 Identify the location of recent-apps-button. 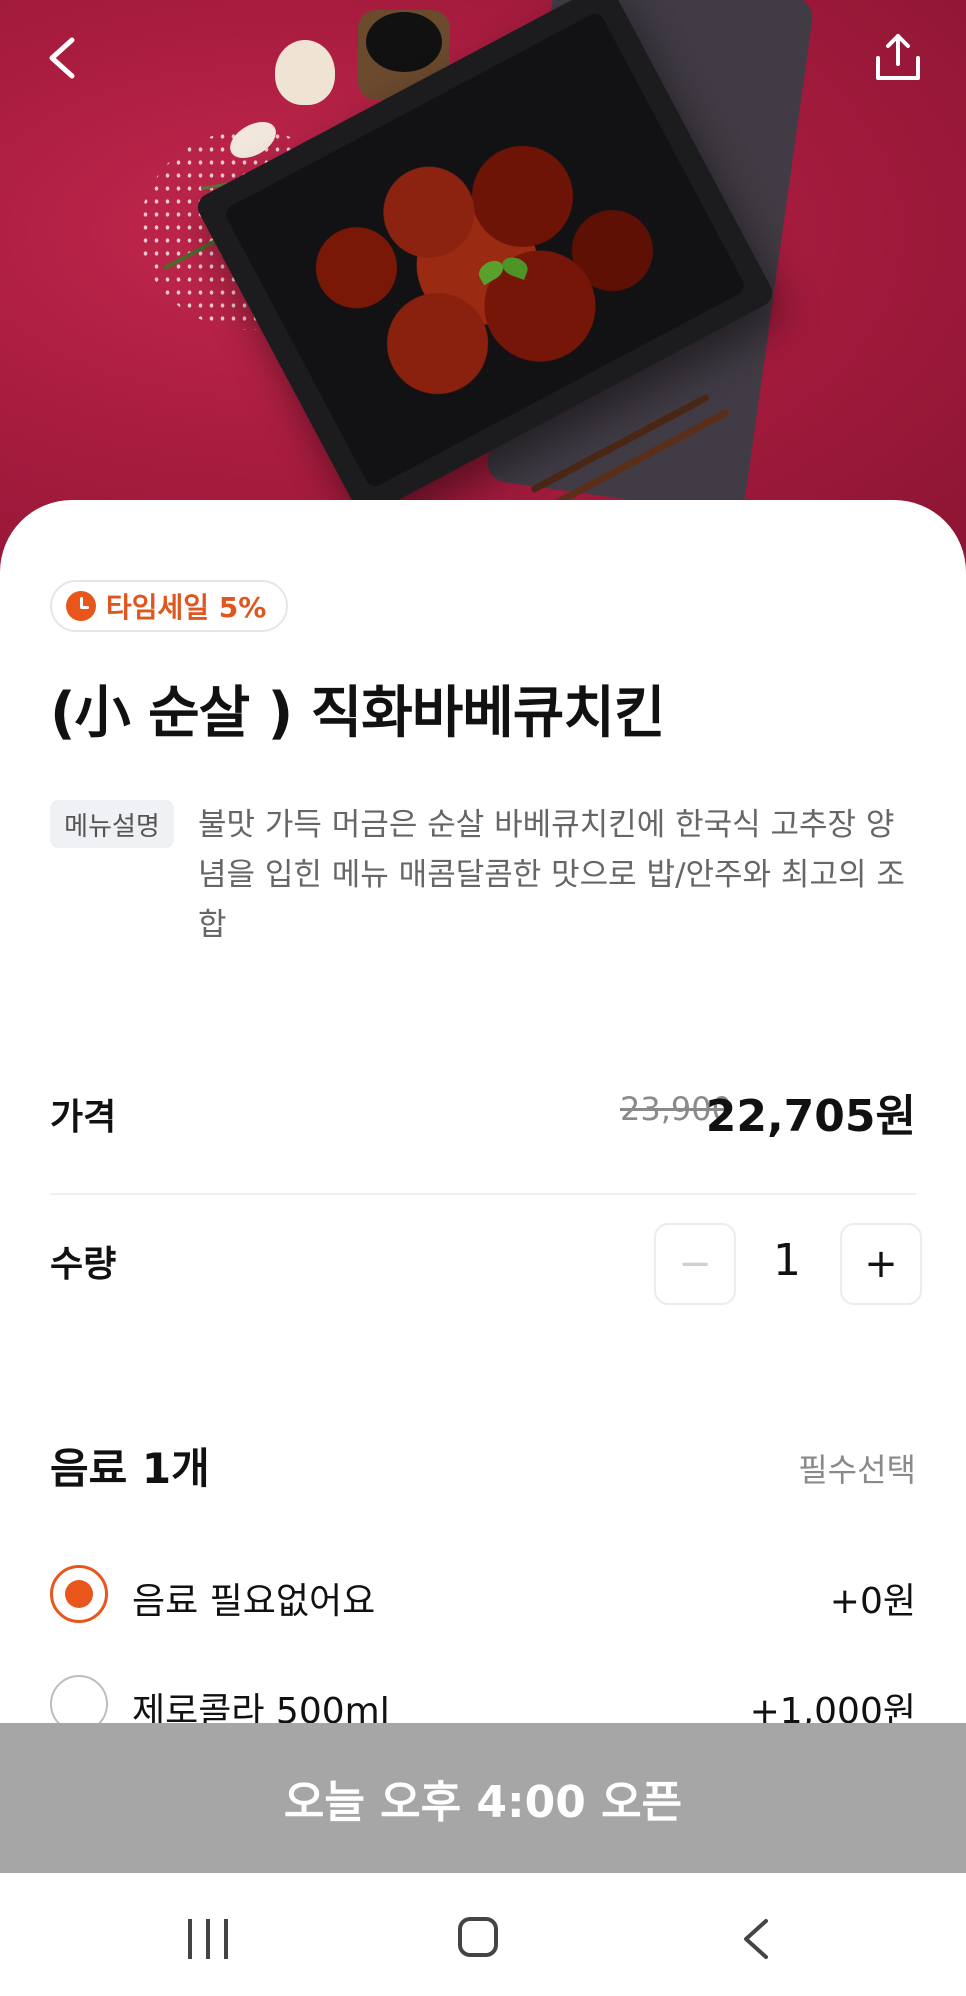
(208, 1939).